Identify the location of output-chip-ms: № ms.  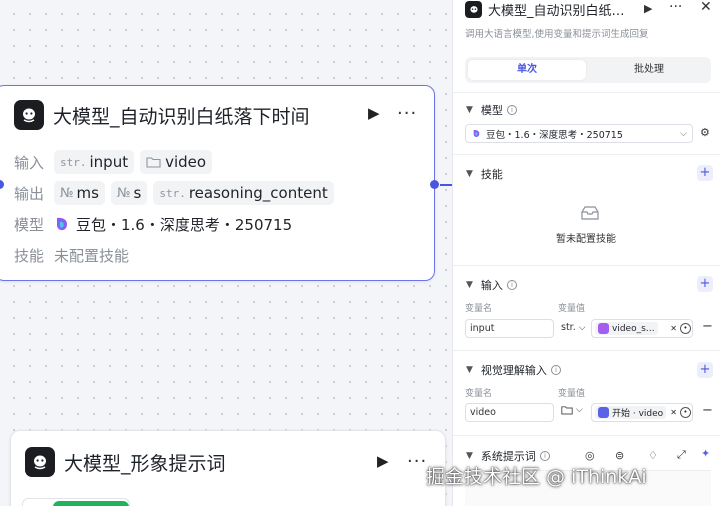
(79, 193).